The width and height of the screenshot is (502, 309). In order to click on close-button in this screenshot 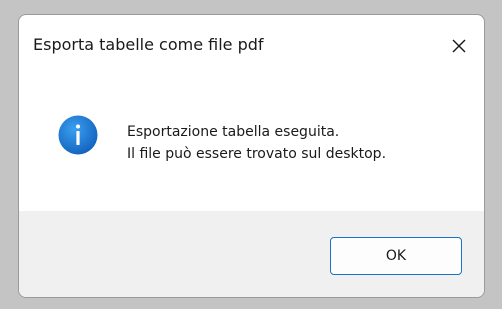, I will do `click(459, 46)`.